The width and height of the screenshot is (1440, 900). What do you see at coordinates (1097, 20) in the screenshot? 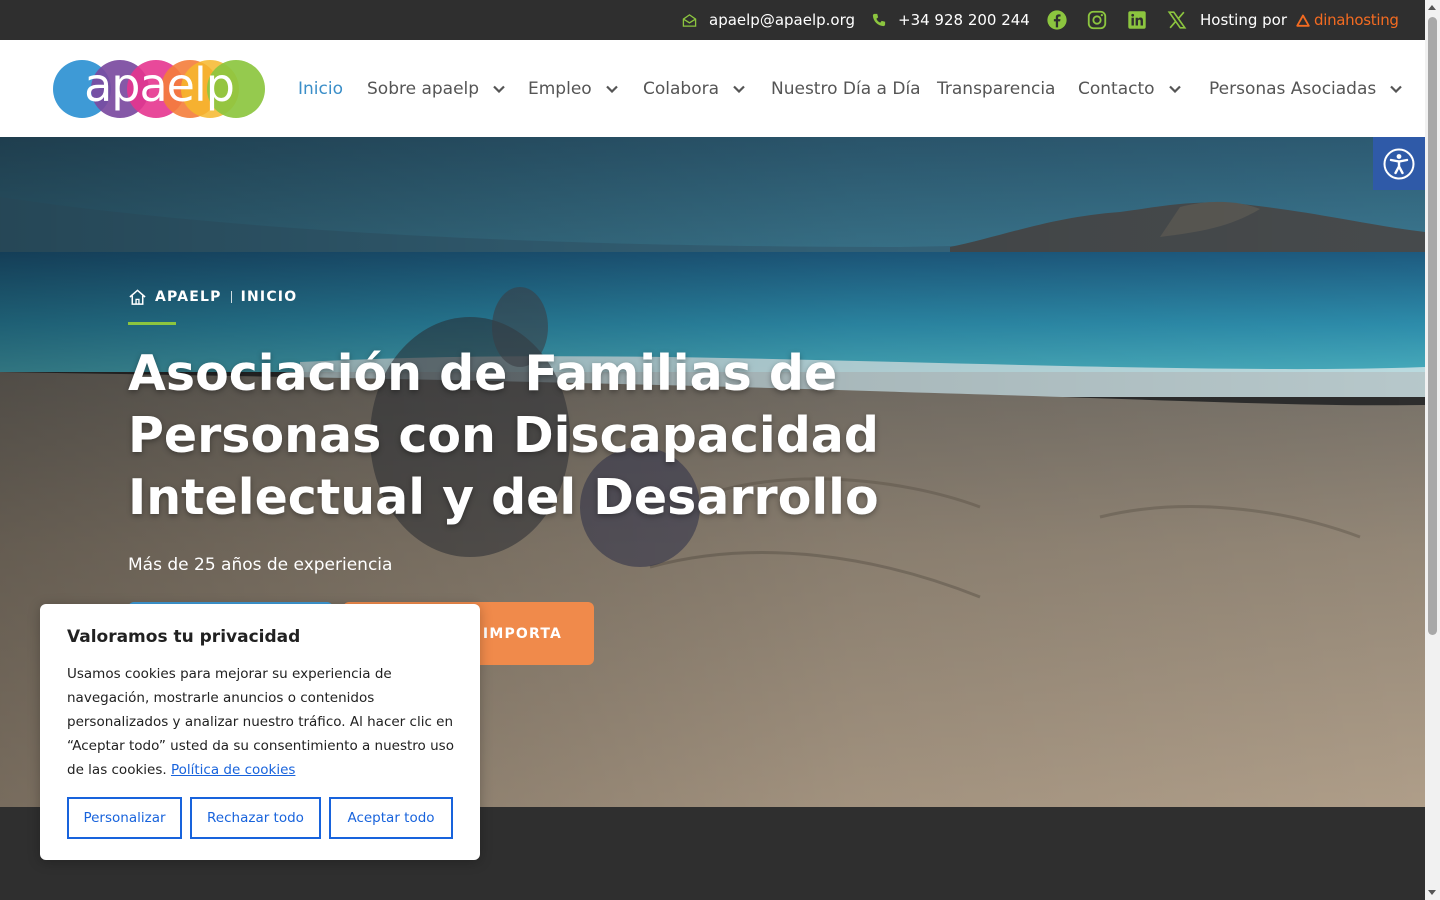
I see `instagram-icon` at bounding box center [1097, 20].